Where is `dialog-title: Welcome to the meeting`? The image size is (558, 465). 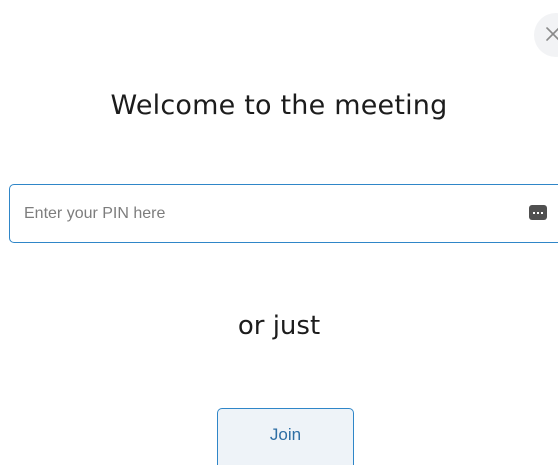 dialog-title: Welcome to the meeting is located at coordinates (279, 105).